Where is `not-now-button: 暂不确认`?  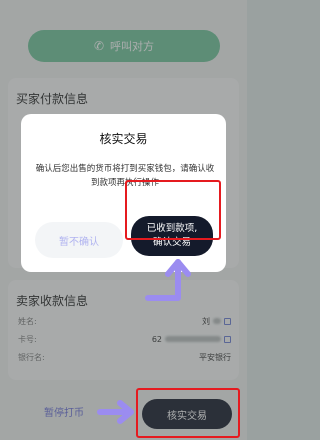 not-now-button: 暂不确认 is located at coordinates (79, 240).